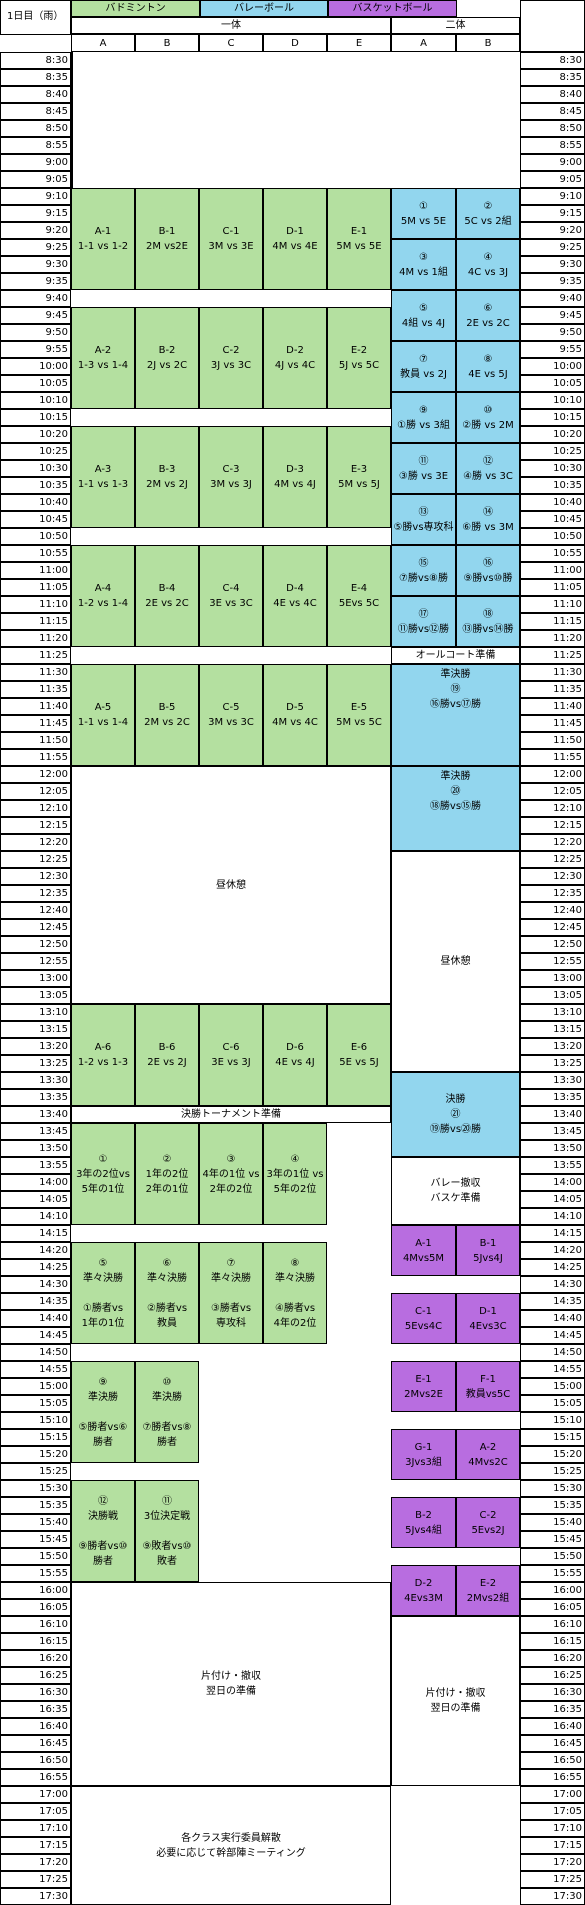  I want to click on time-label-left: 9:50, so click(35, 332).